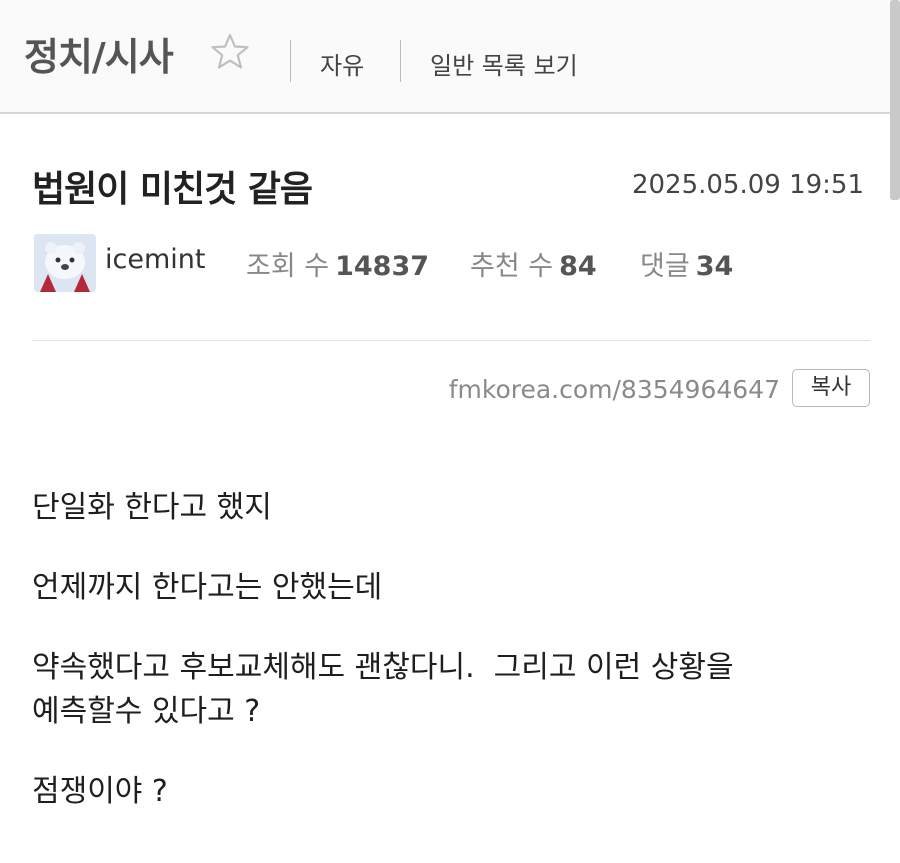  What do you see at coordinates (895, 100) in the screenshot?
I see `scrollbar-thumb` at bounding box center [895, 100].